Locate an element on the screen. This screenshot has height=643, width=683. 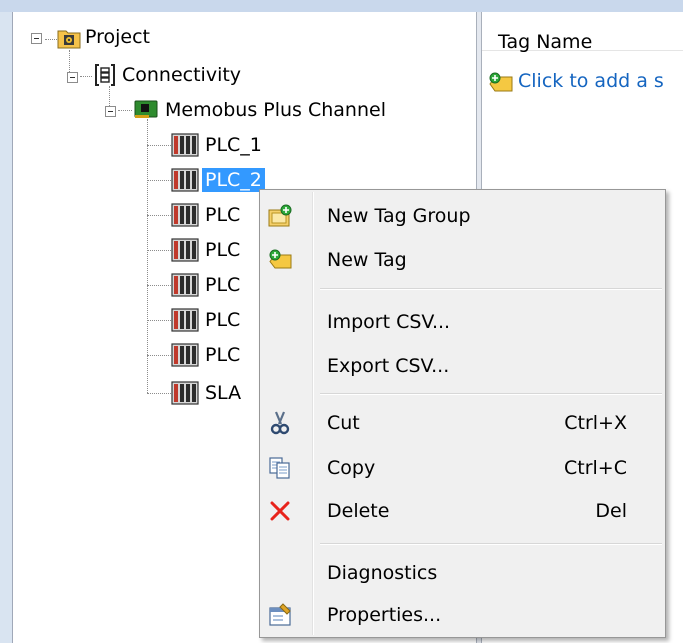
menu-item-new-tag: New Tag is located at coordinates (462, 260).